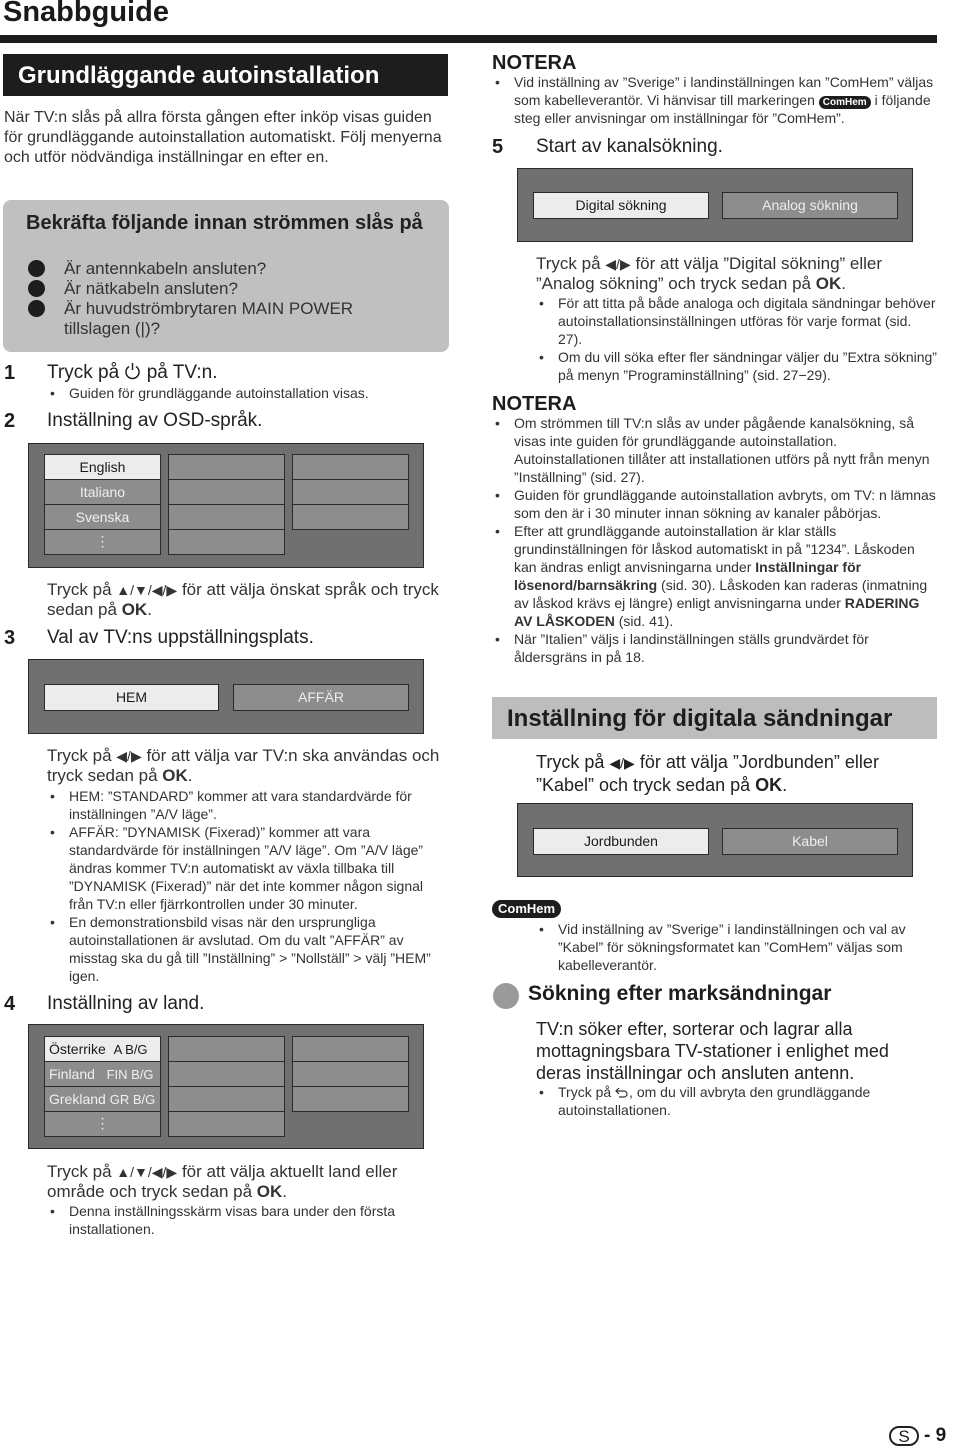 The image size is (960, 1454). Describe the element at coordinates (714, 718) in the screenshot. I see `section-title-digital: Inställning för digitala sändningar` at that location.